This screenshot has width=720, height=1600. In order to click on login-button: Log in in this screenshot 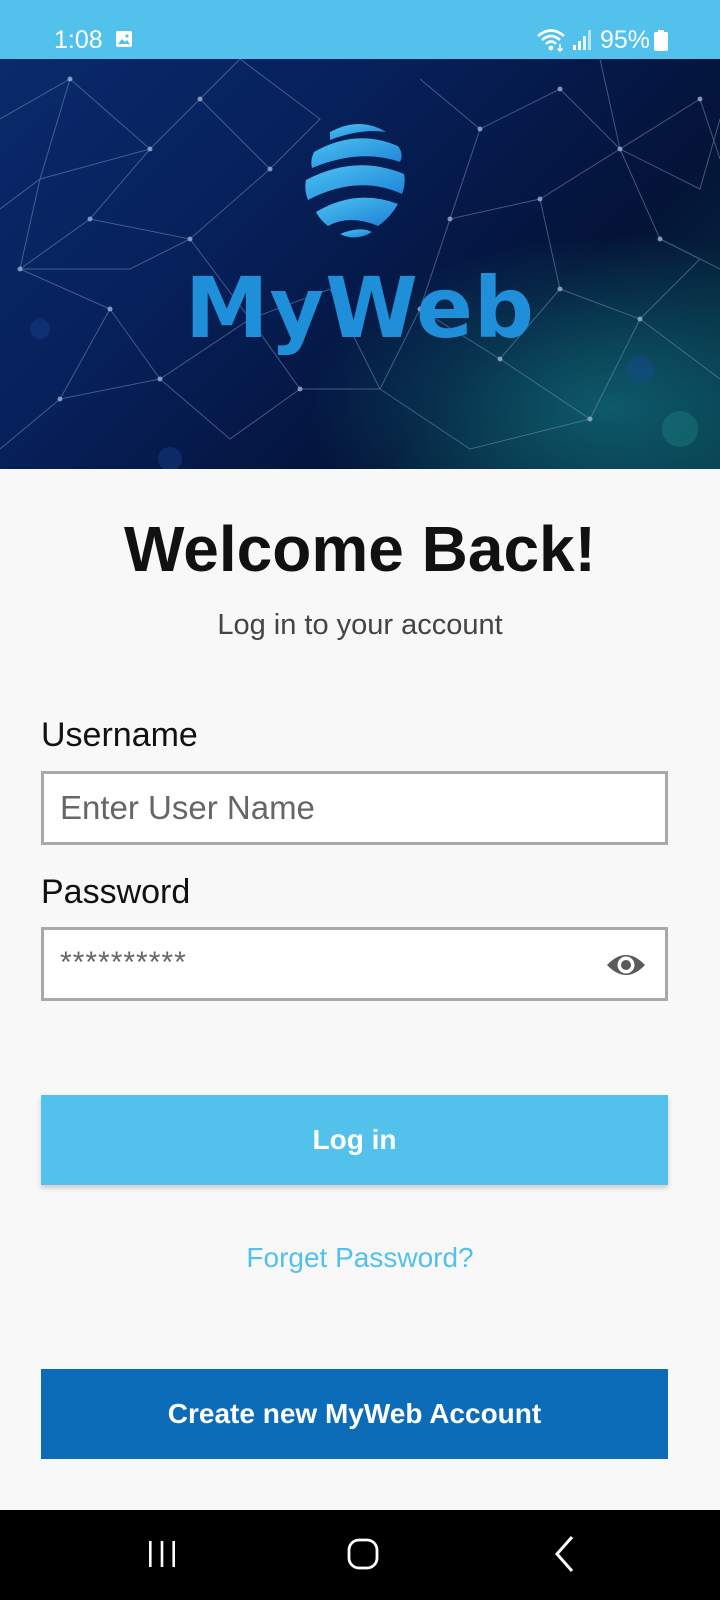, I will do `click(354, 1140)`.